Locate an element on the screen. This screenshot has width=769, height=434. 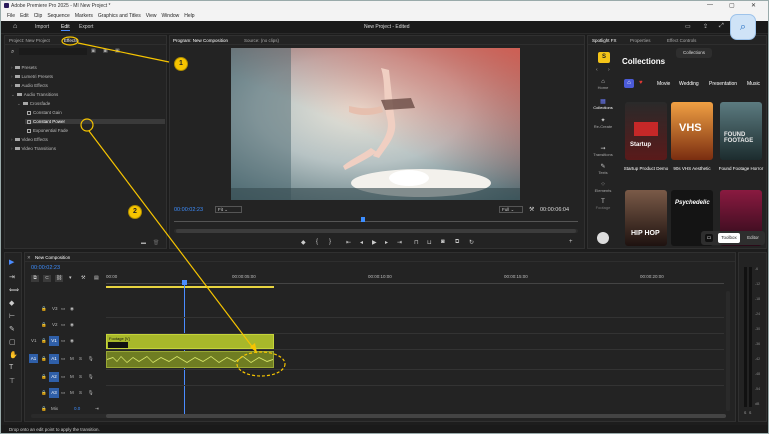
close-icon: ✕ is located at coordinates (29, 258).